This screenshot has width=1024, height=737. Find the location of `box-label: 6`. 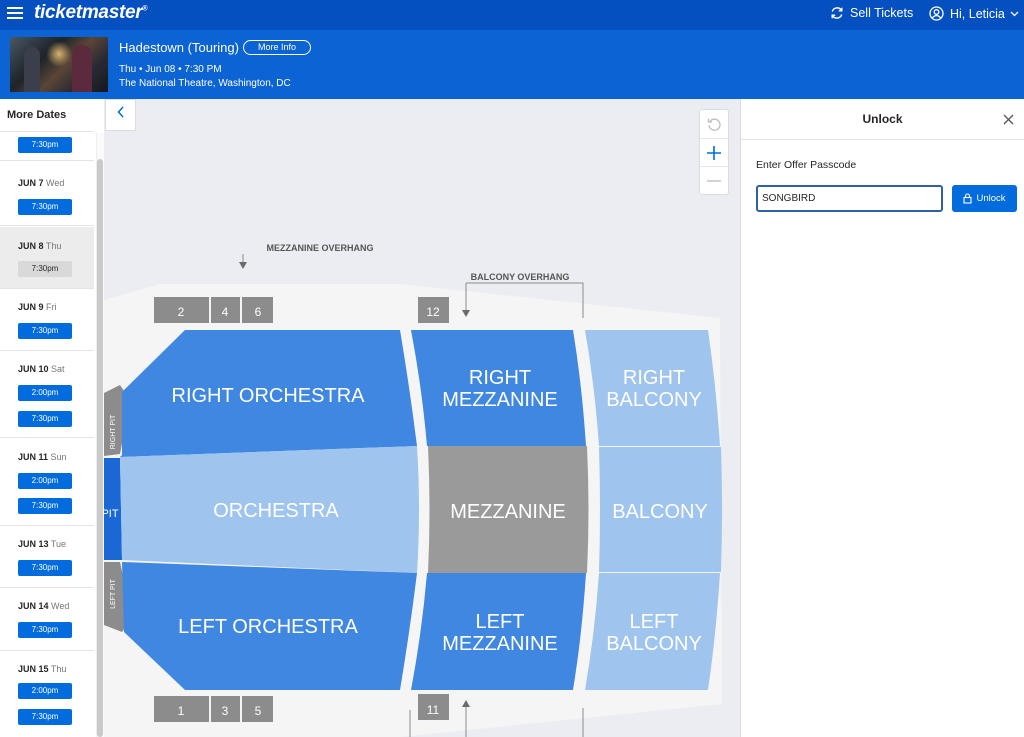

box-label: 6 is located at coordinates (258, 312).